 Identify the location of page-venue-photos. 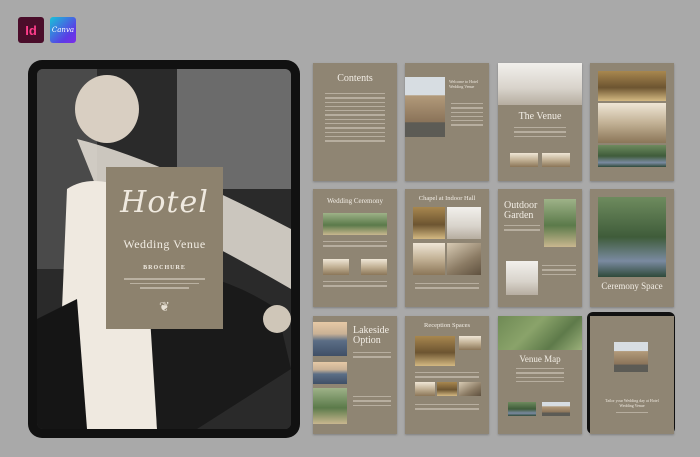
(632, 122).